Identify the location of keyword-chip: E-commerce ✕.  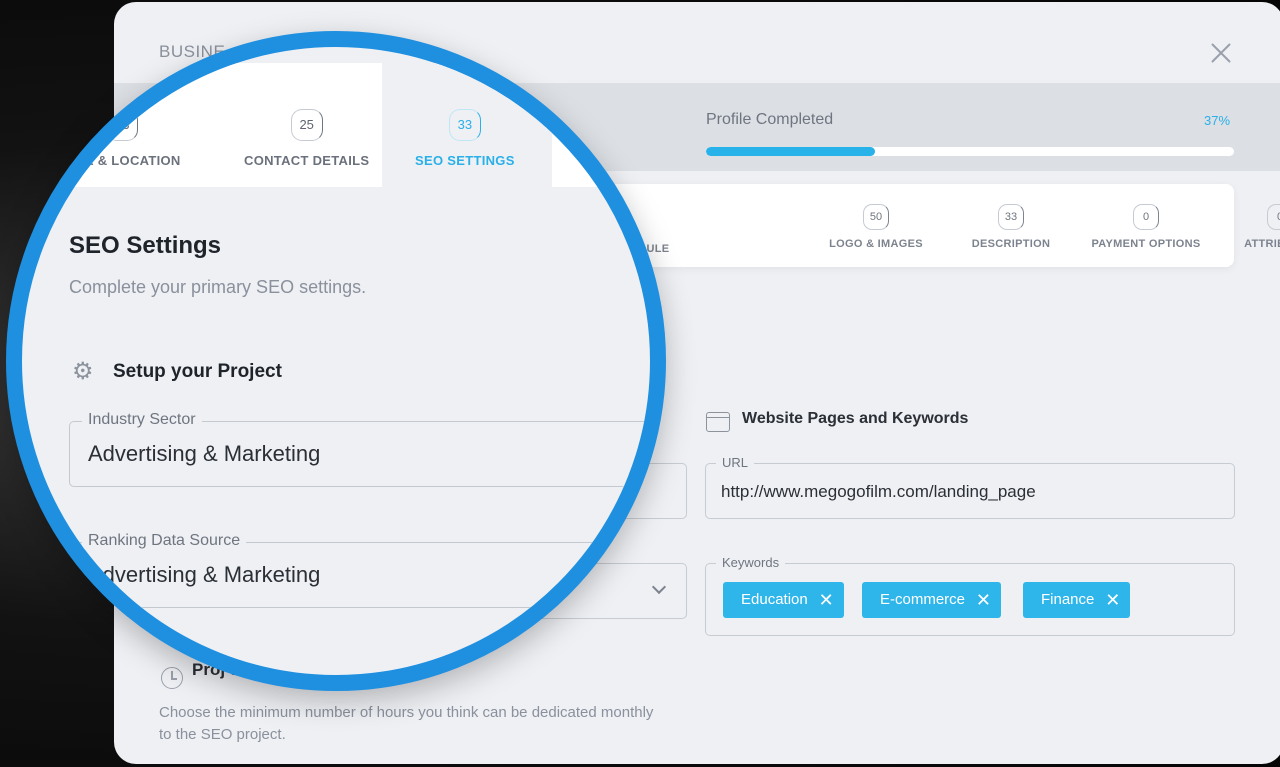
(932, 600).